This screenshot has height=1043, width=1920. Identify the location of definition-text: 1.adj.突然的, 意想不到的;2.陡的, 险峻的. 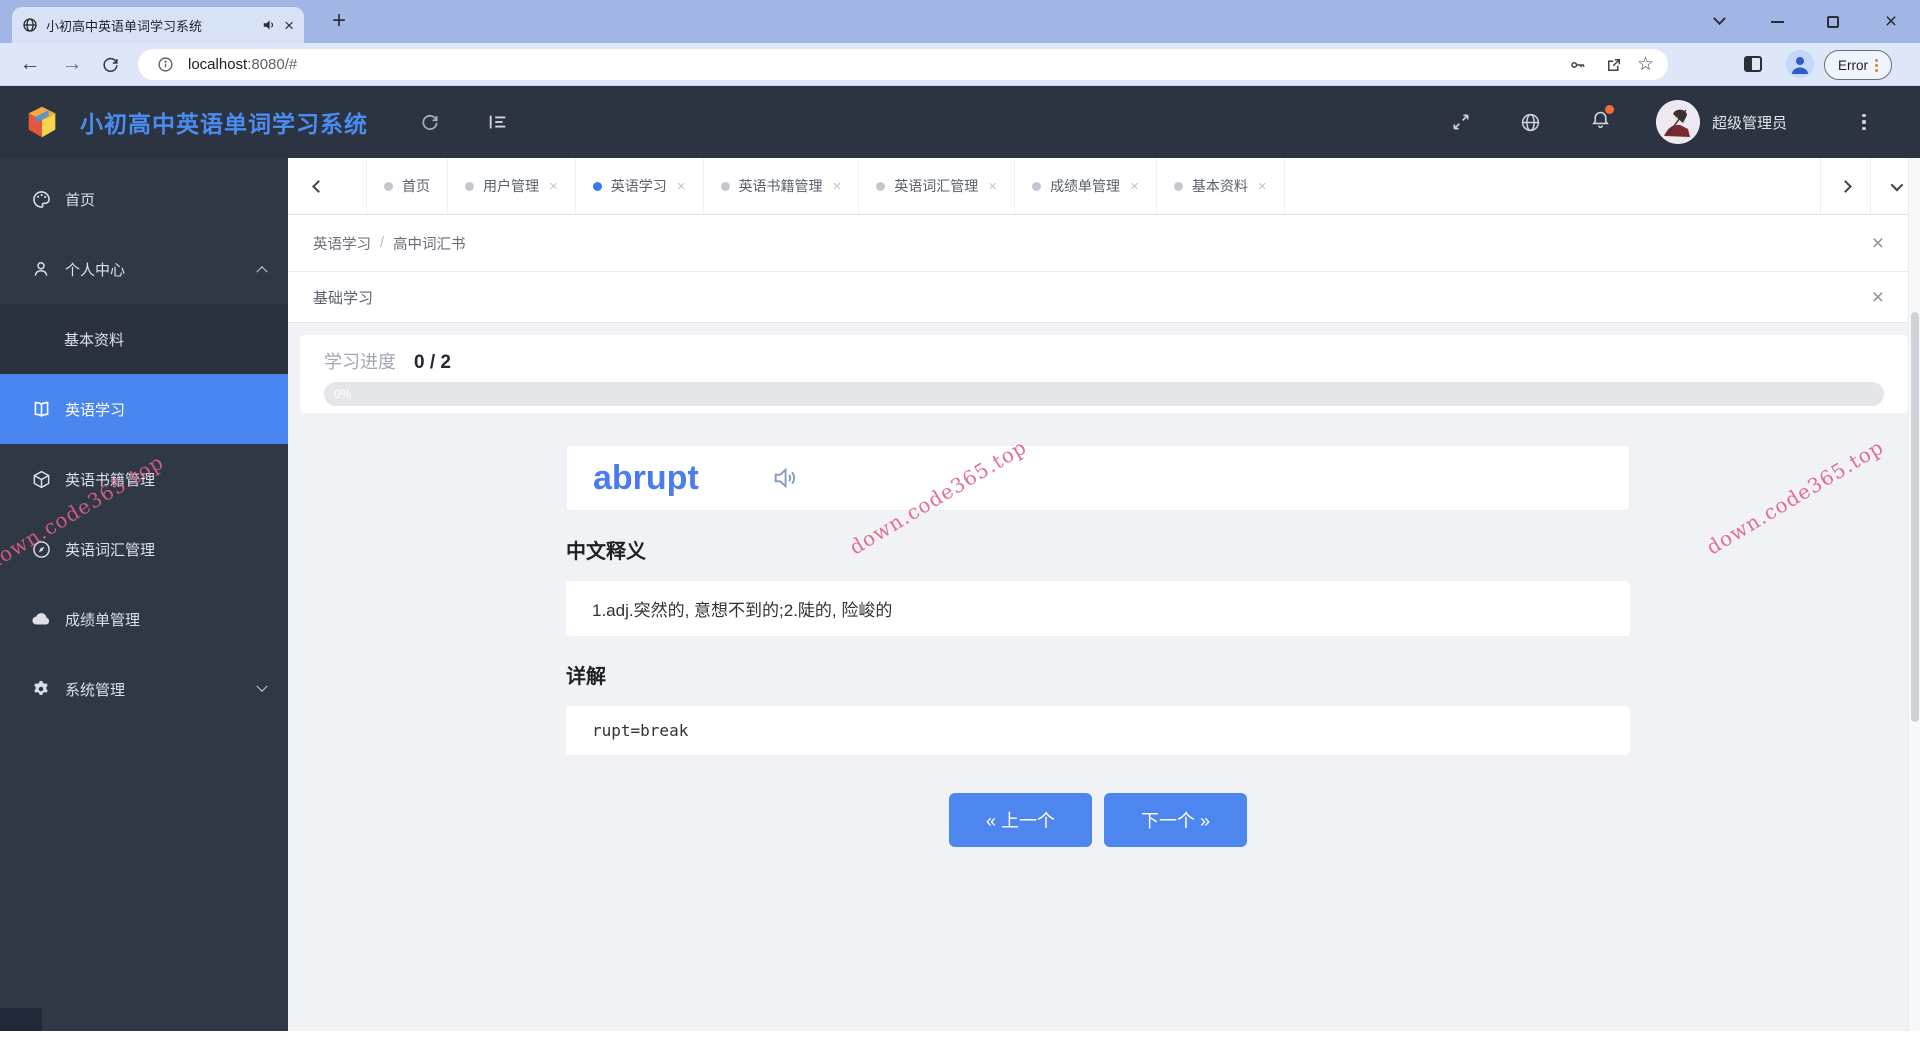
(1098, 608).